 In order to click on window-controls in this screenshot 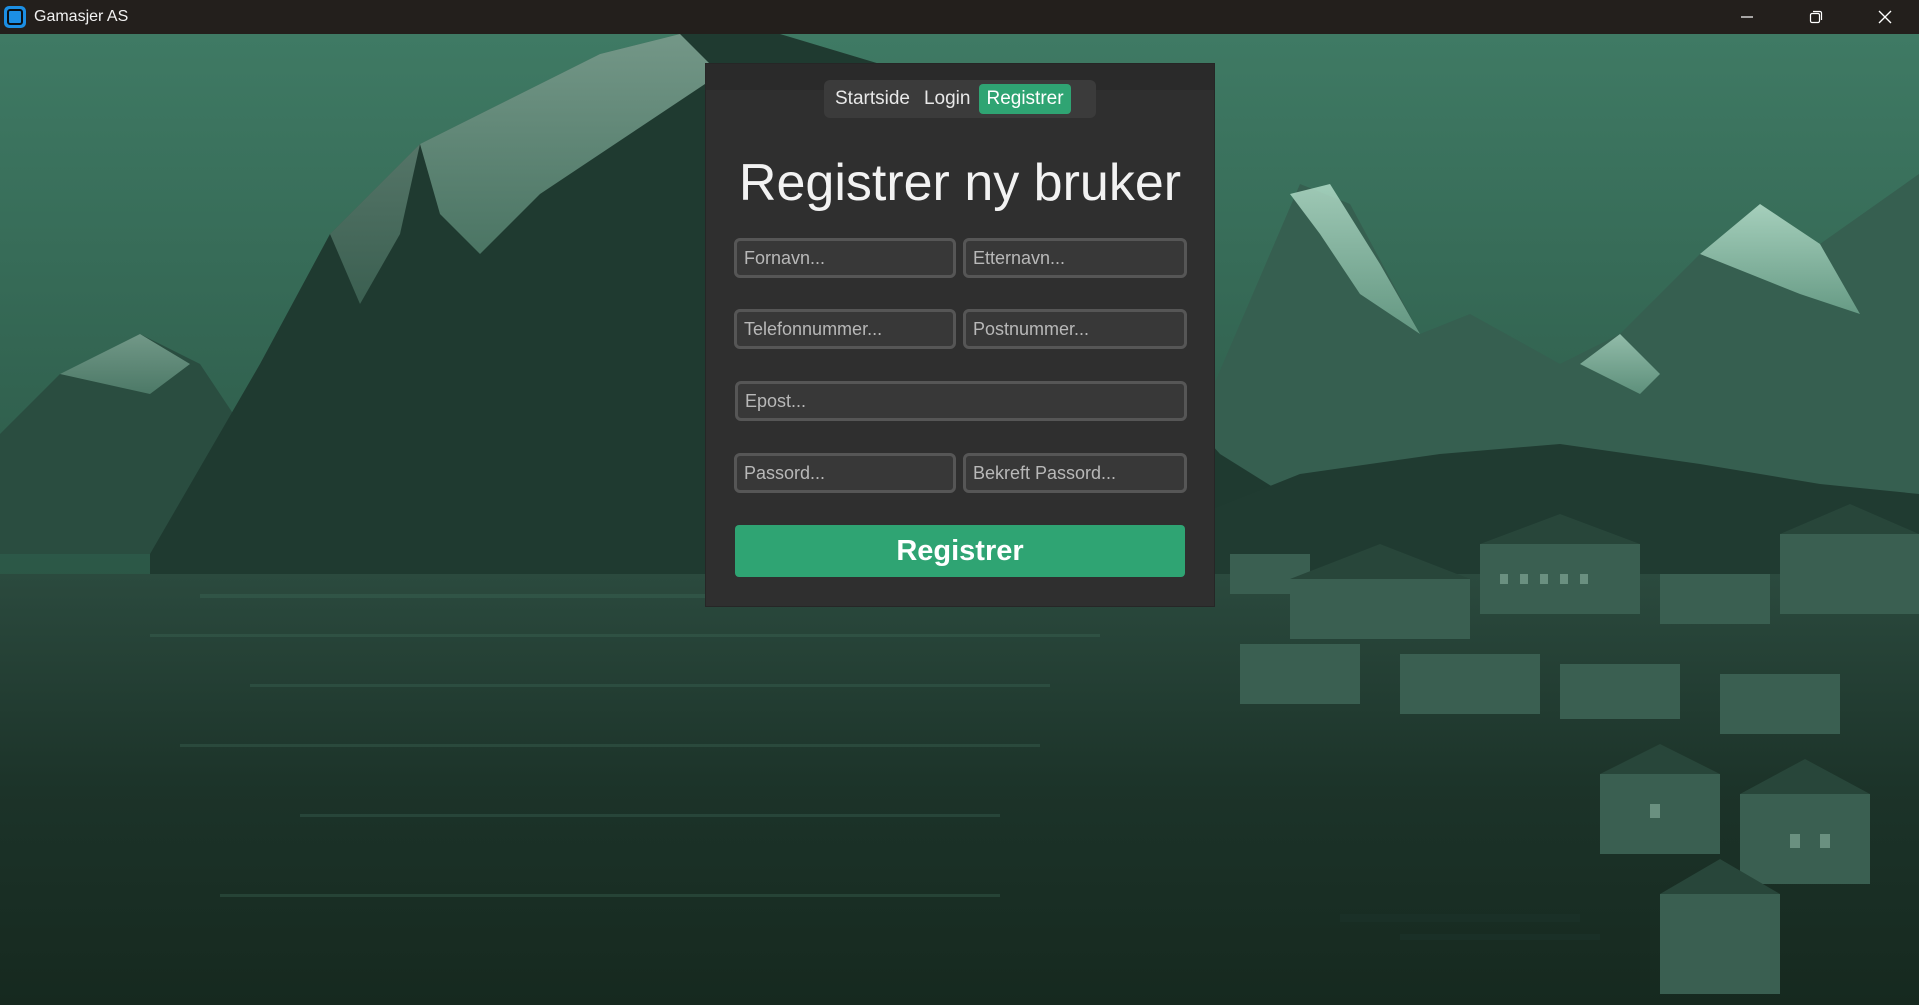, I will do `click(1815, 17)`.